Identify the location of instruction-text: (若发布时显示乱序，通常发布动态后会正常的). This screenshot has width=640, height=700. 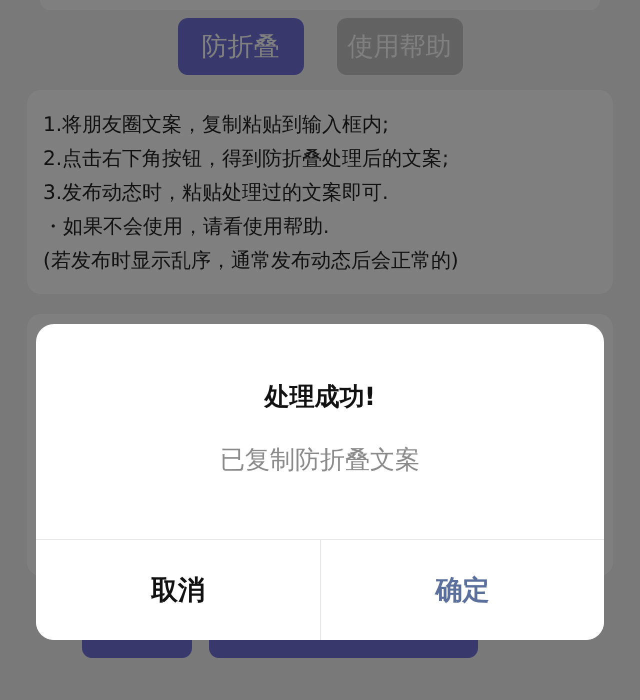
(251, 260).